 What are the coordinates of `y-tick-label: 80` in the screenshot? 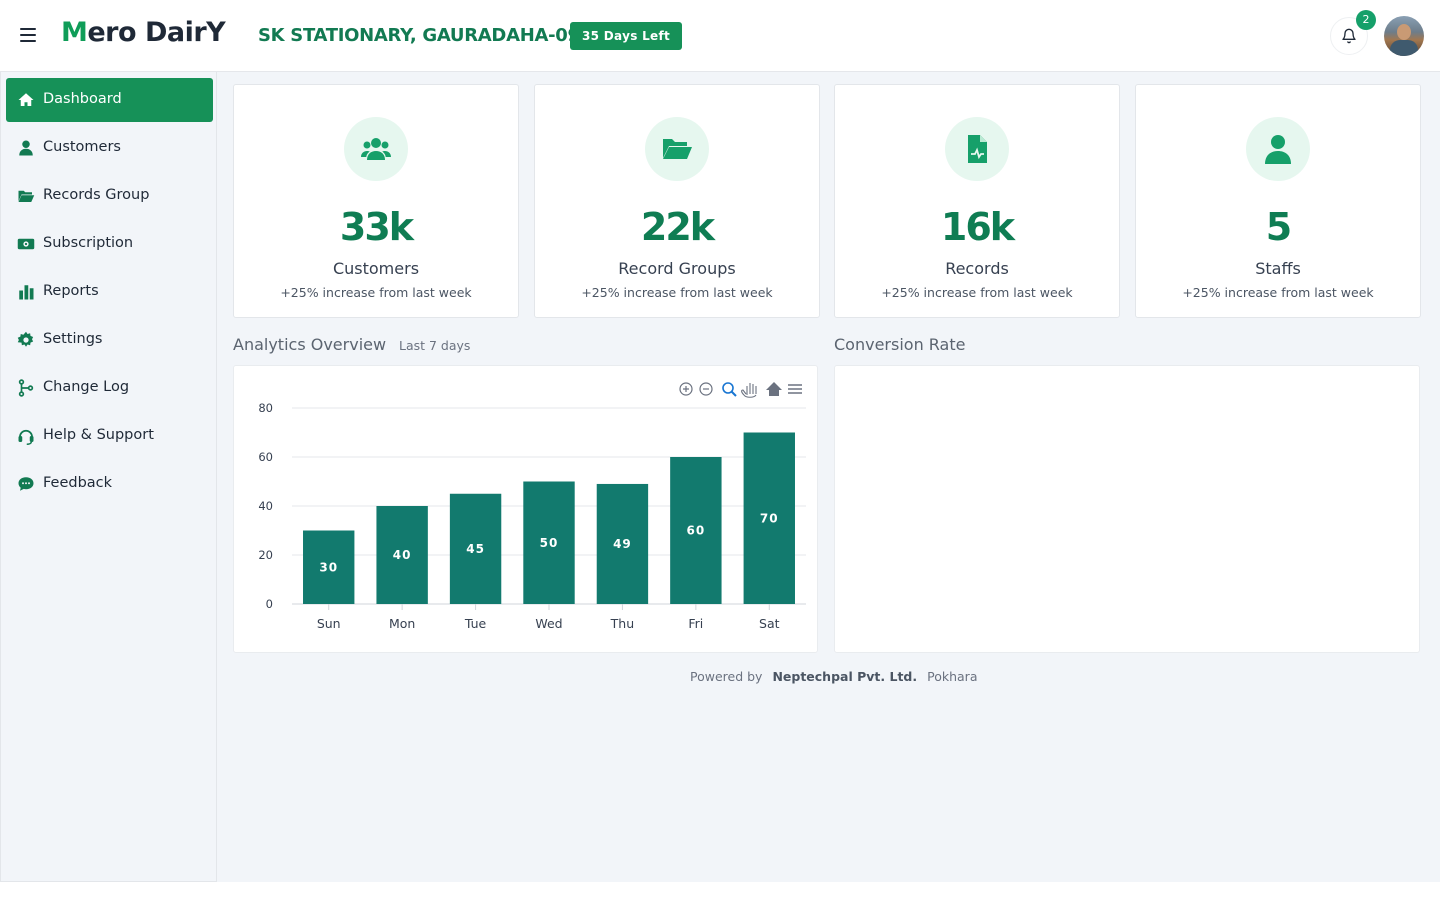 It's located at (265, 408).